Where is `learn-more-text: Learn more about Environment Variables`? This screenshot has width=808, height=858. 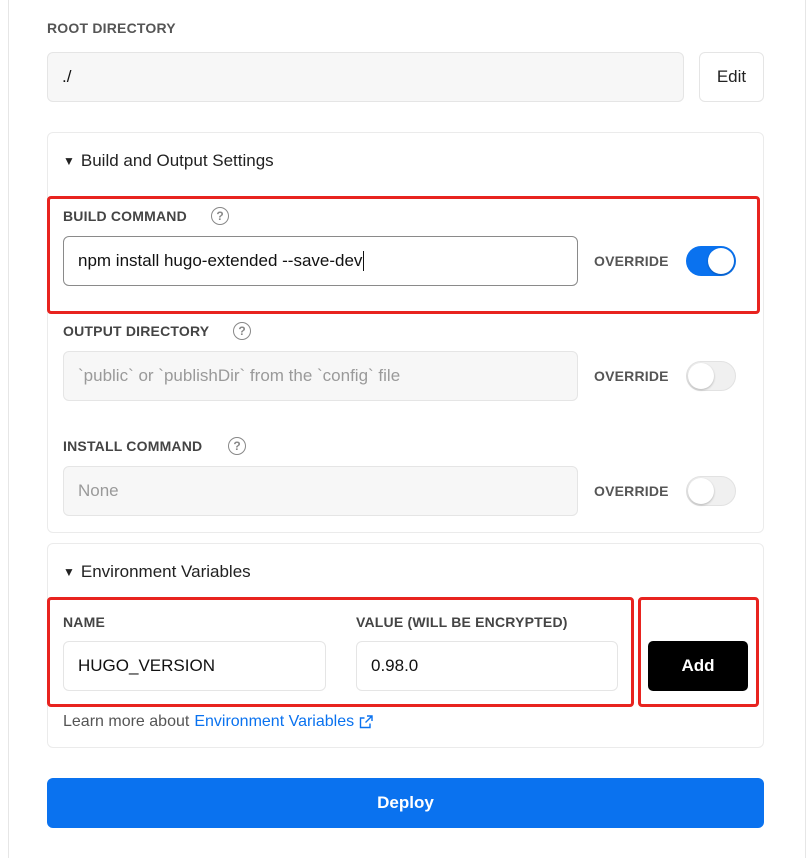 learn-more-text: Learn more about Environment Variables is located at coordinates (218, 722).